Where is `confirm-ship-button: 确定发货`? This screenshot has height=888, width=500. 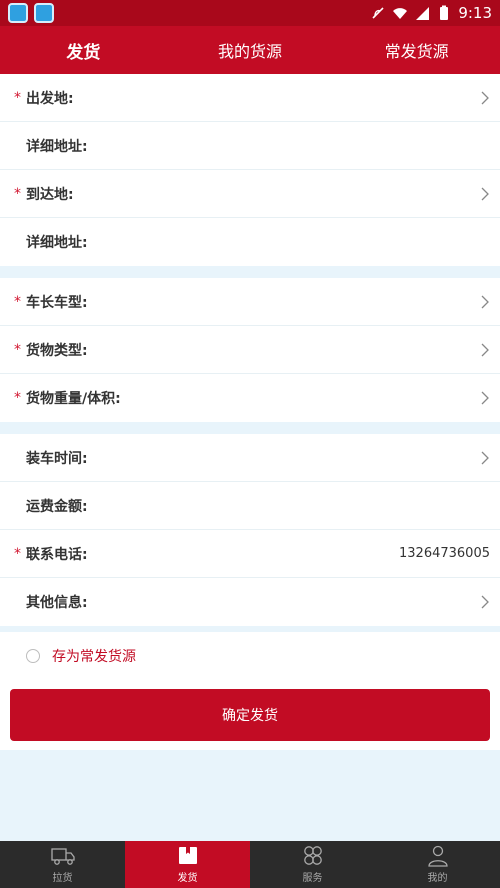 confirm-ship-button: 确定发货 is located at coordinates (250, 715).